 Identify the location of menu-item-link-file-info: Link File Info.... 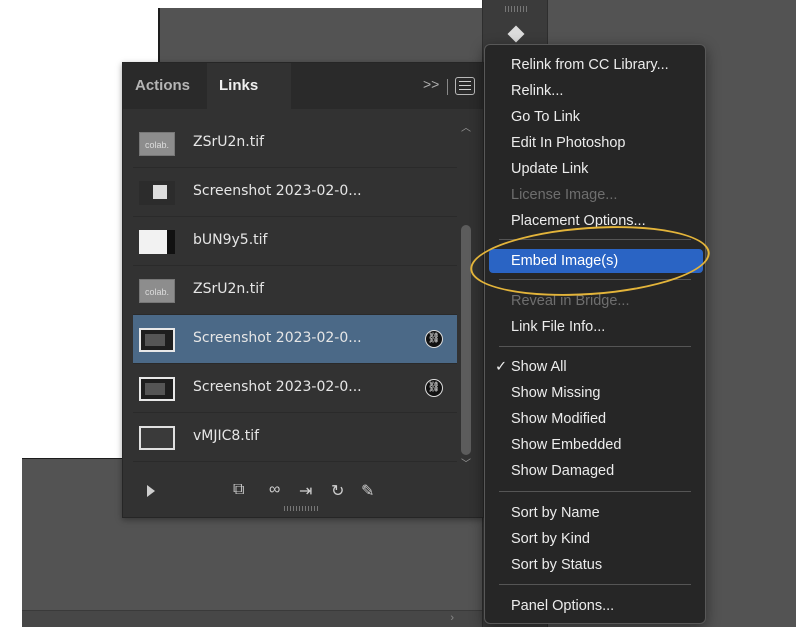
(596, 327).